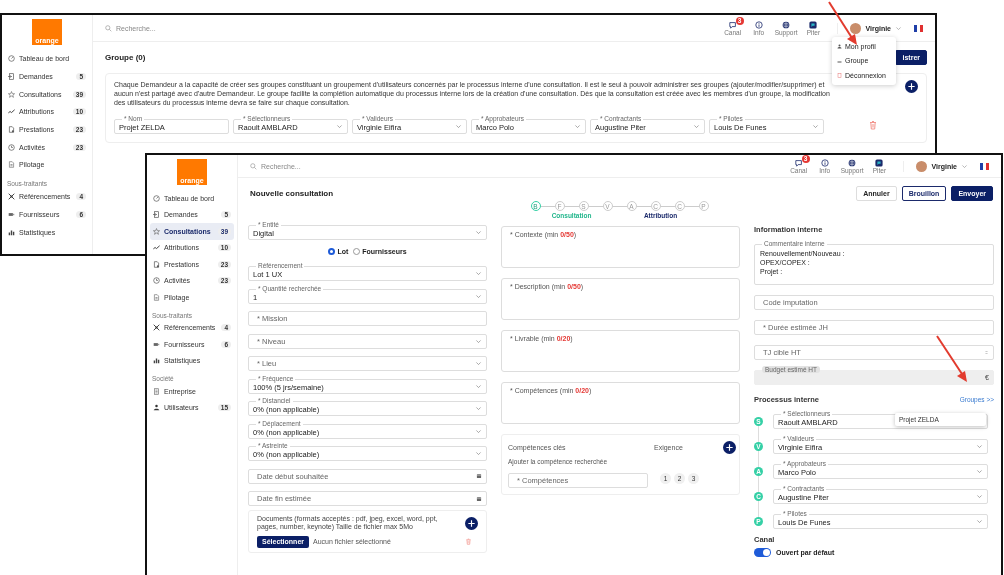 This screenshot has height=575, width=1004. What do you see at coordinates (762, 552) in the screenshot?
I see `toggle-switch` at bounding box center [762, 552].